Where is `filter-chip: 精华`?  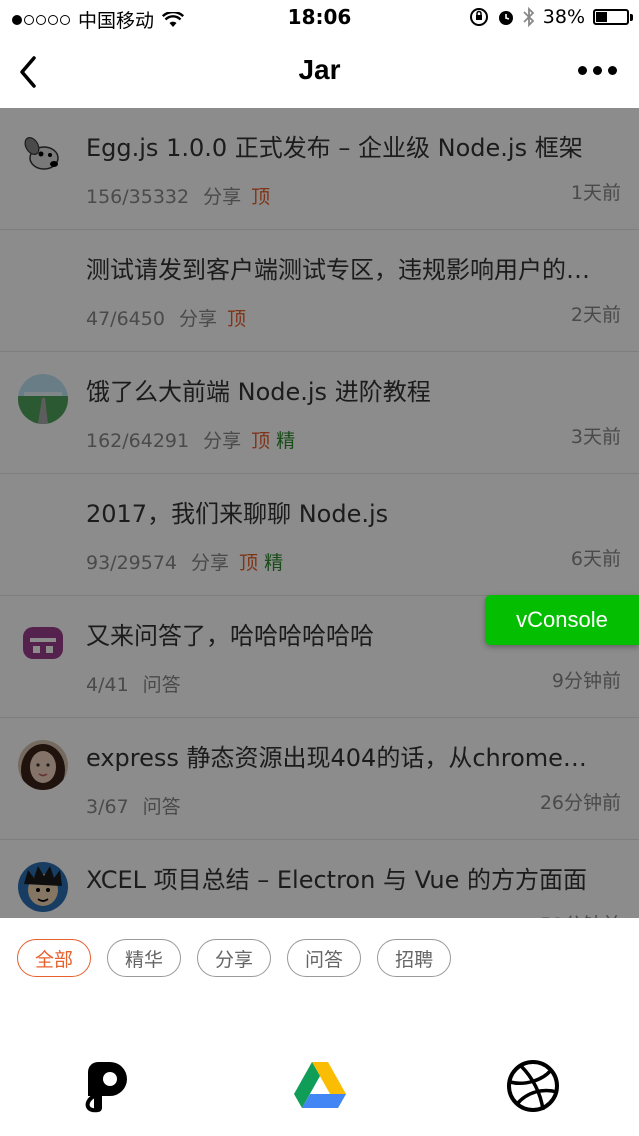 filter-chip: 精华 is located at coordinates (144, 958).